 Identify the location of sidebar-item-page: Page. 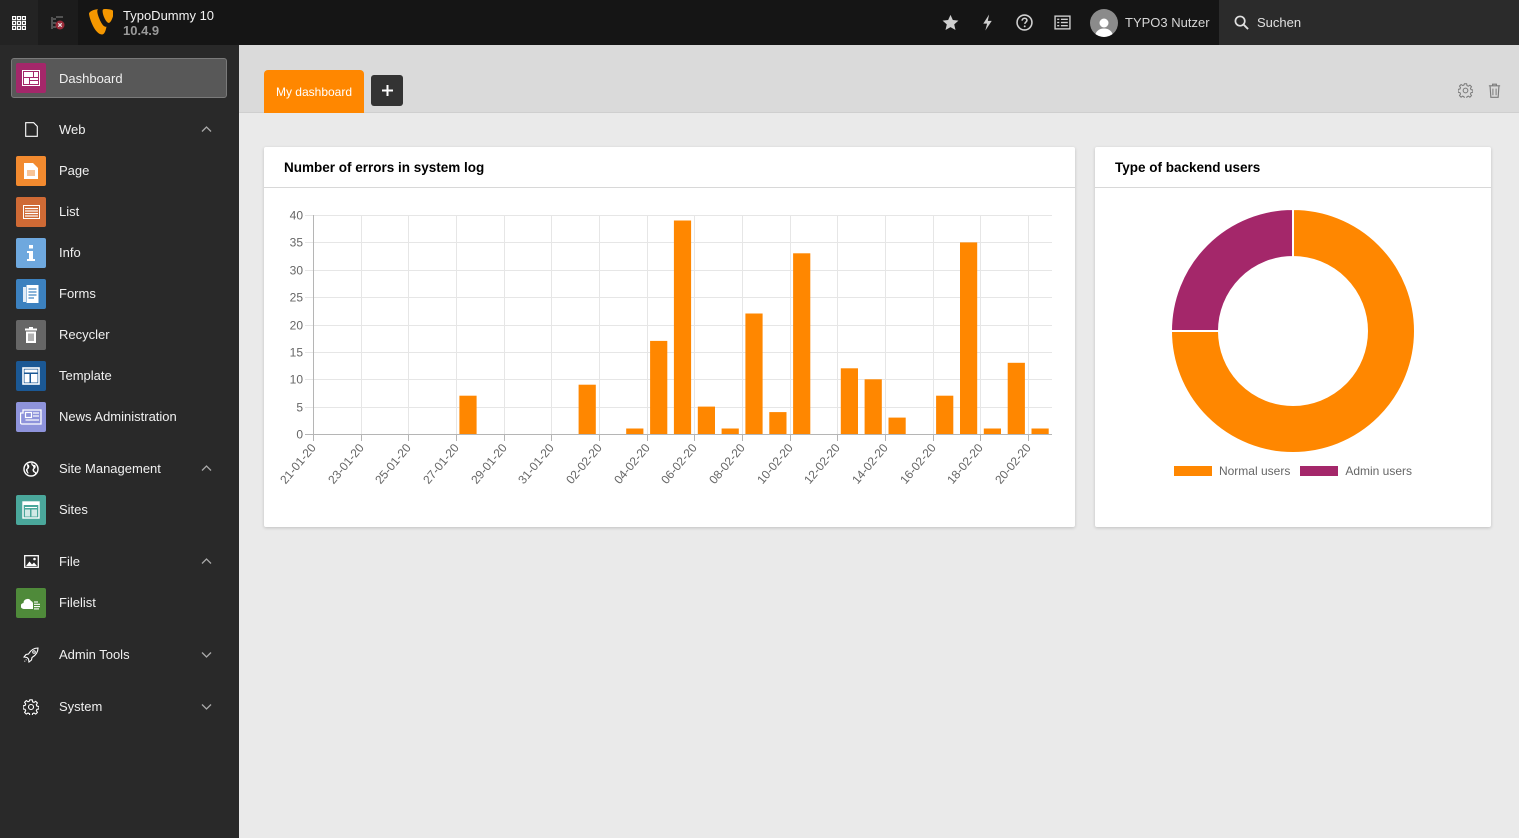
(119, 170).